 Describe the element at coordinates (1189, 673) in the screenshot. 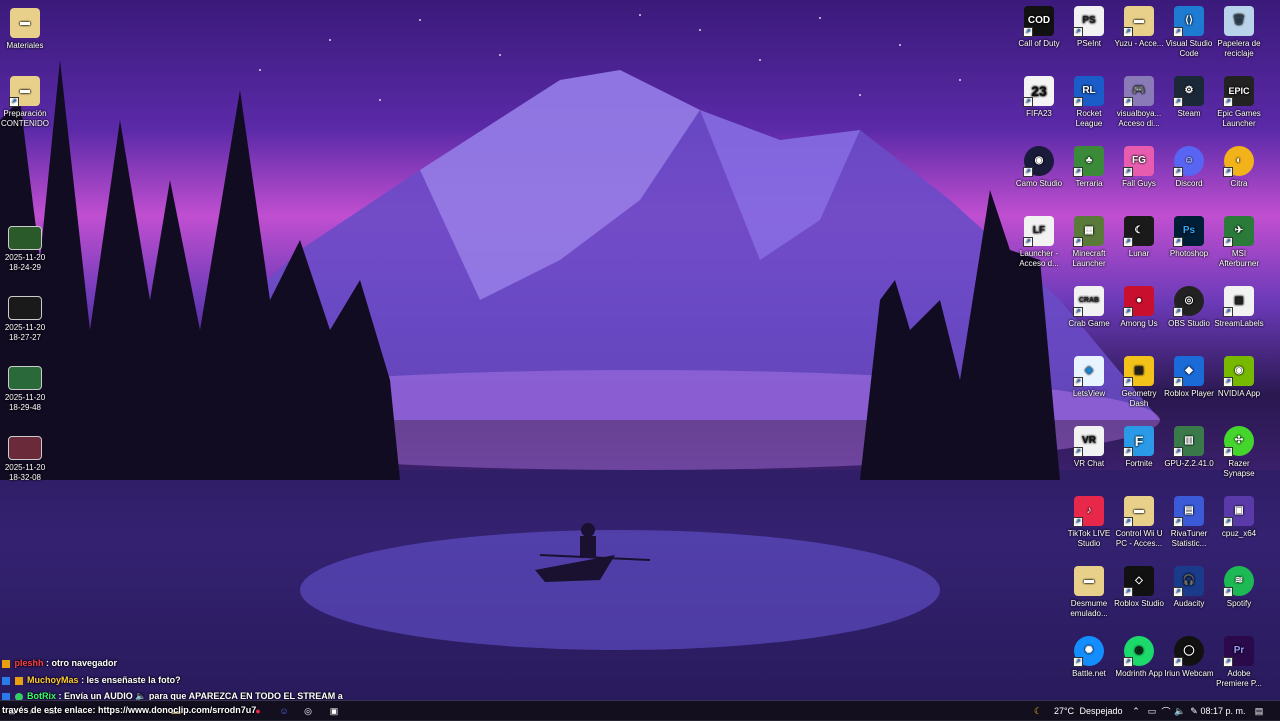

I see `icon-label: Iriun Webcam` at that location.